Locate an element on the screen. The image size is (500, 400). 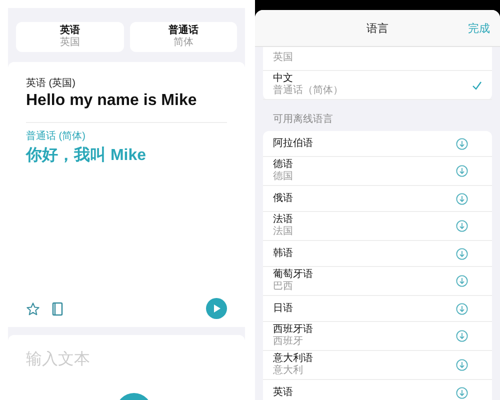
language-row: 阿拉伯语 is located at coordinates (377, 144).